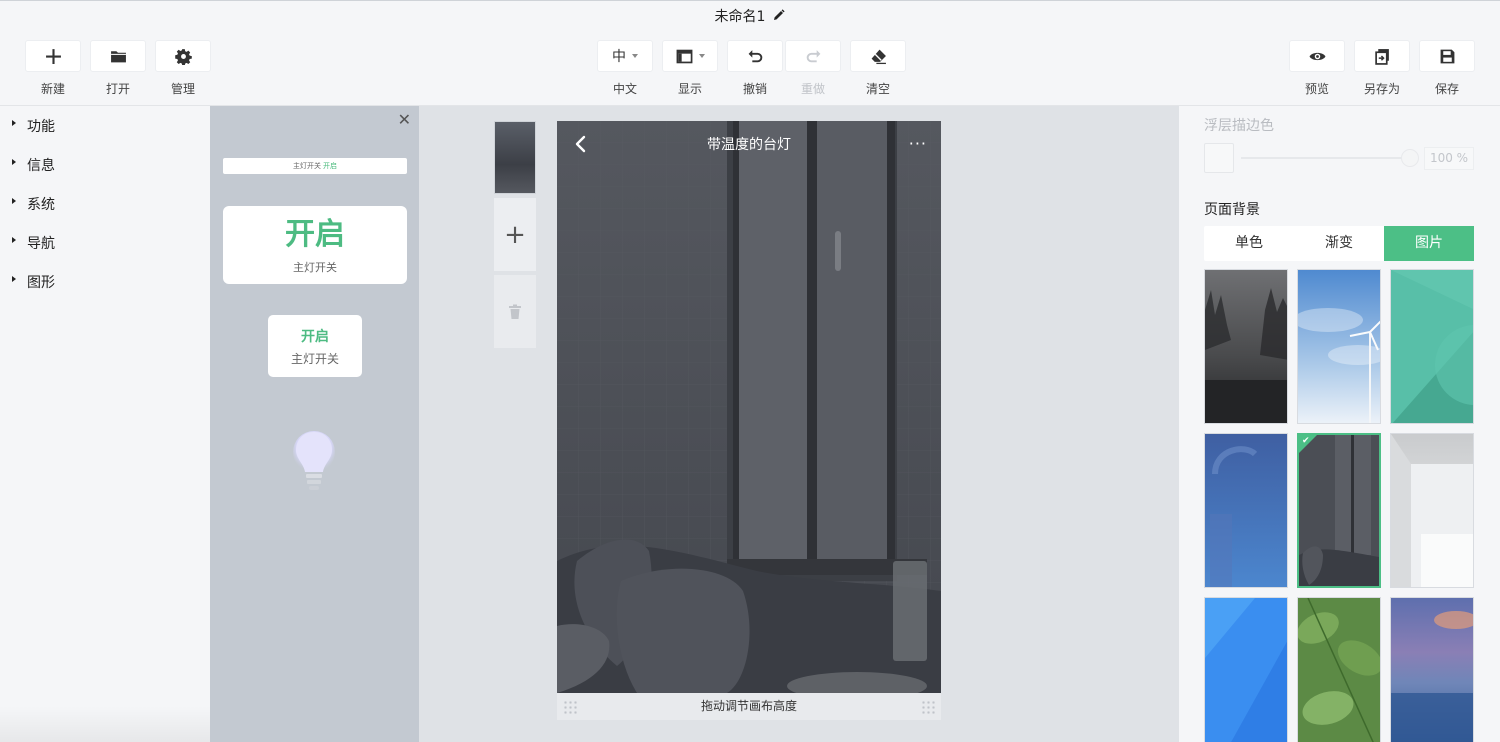 The width and height of the screenshot is (1500, 742). I want to click on toggle-card-small-component: 开启 主灯开关, so click(315, 346).